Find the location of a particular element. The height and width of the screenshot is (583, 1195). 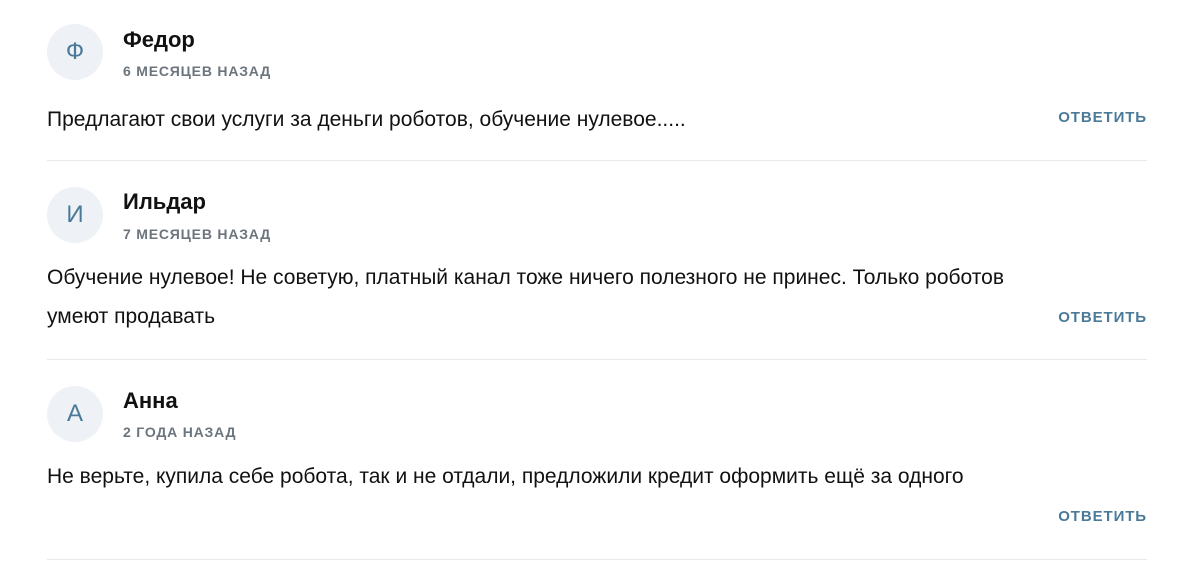

comment-author: Анна is located at coordinates (150, 400).